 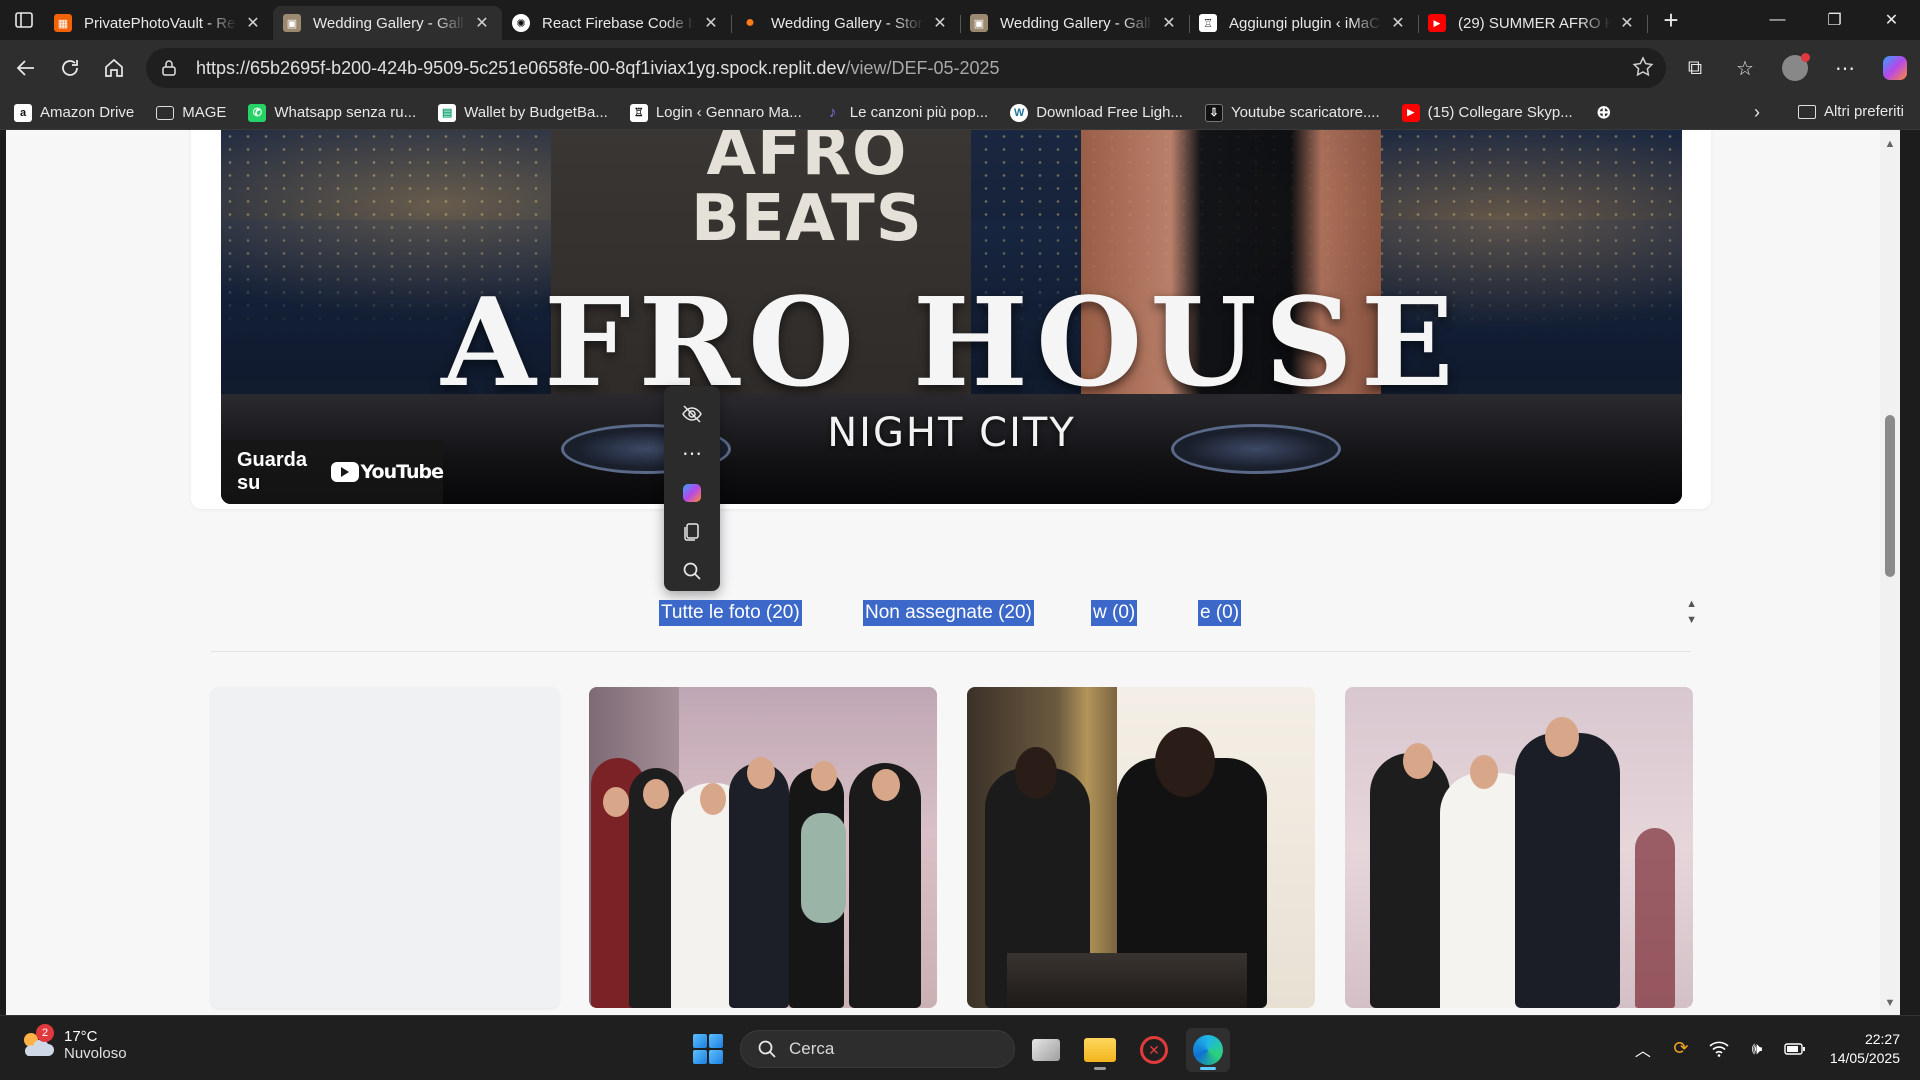 I want to click on folder-icon, so click(x=165, y=112).